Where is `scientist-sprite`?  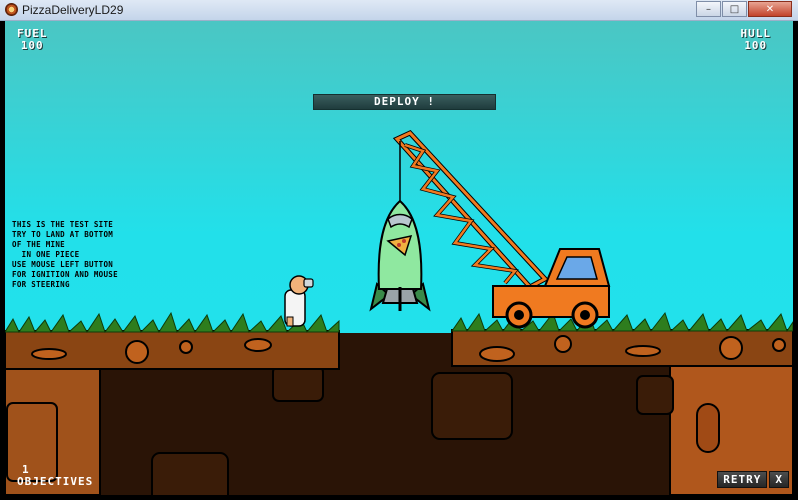 scientist-sprite is located at coordinates (299, 301).